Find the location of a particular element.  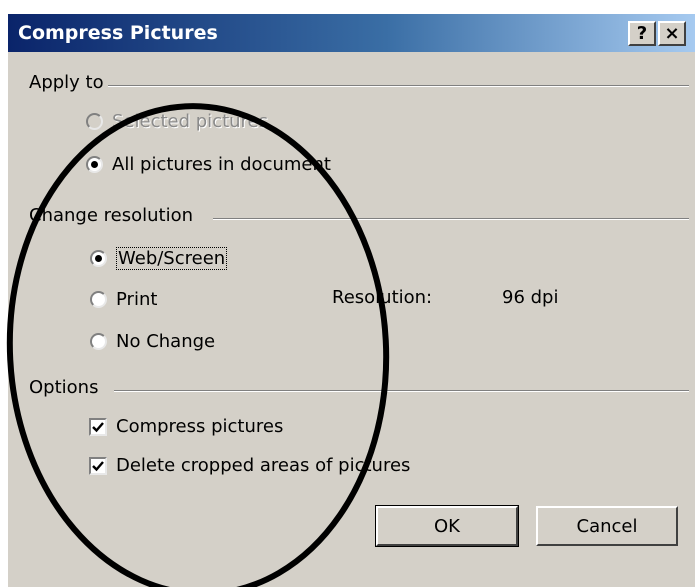

selected-pictures-label: Selected pictures is located at coordinates (190, 121).